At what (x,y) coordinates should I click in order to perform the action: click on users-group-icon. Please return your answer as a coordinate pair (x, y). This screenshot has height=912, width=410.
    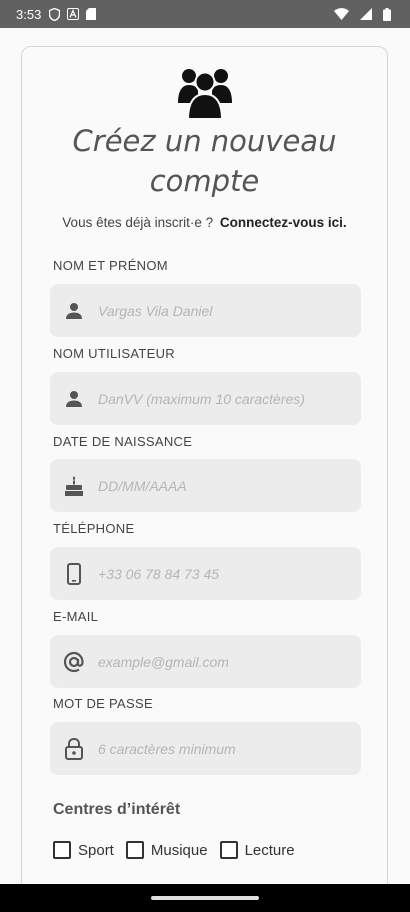
    Looking at the image, I should click on (205, 93).